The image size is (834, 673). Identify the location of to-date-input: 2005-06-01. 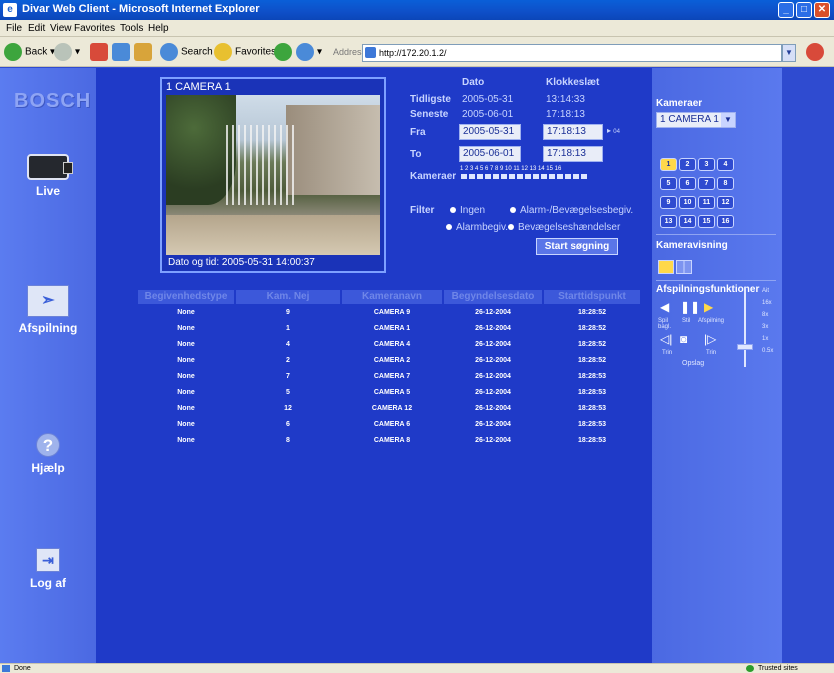
(490, 154).